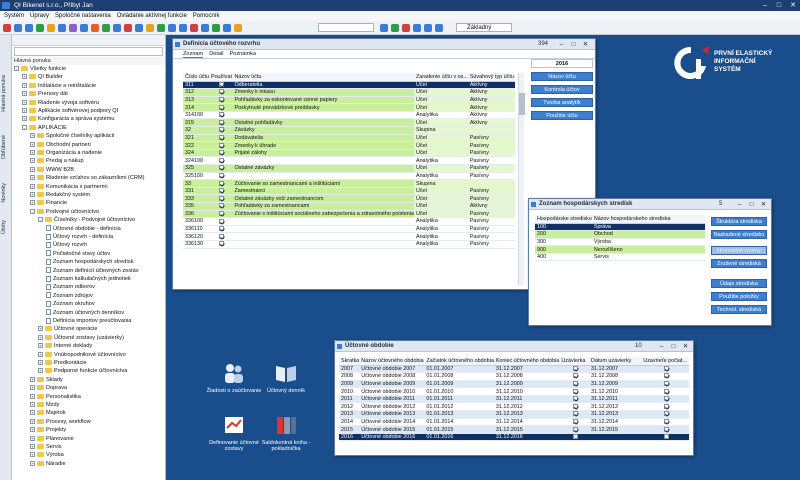 The height and width of the screenshot is (480, 800). Describe the element at coordinates (243, 54) in the screenshot. I see `tab-note: Poznámka` at that location.